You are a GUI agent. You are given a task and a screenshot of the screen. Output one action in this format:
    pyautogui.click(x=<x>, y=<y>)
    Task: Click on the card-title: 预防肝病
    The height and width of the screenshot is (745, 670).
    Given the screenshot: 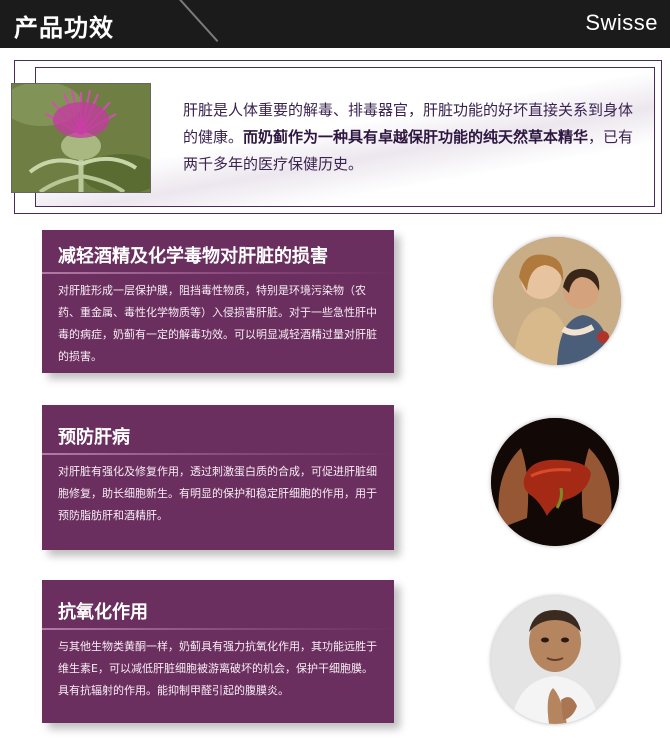 What is the action you would take?
    pyautogui.click(x=94, y=437)
    